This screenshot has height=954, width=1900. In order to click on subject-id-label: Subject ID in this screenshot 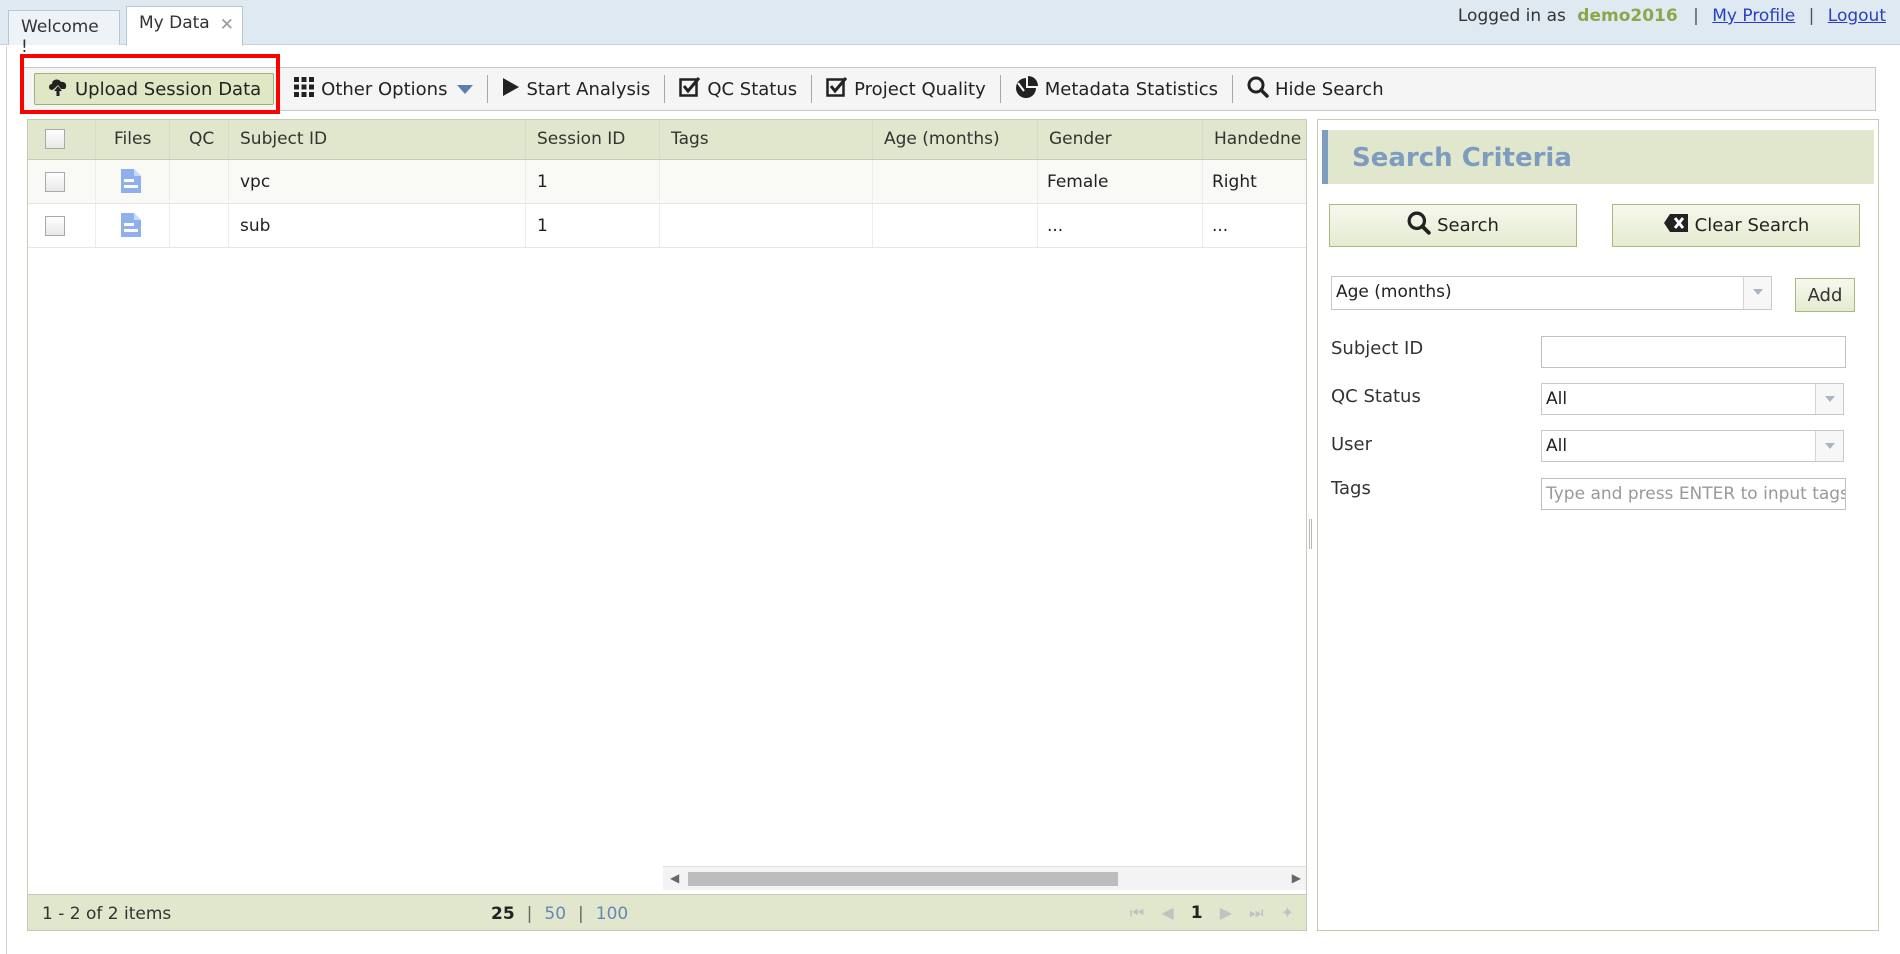, I will do `click(1377, 348)`.